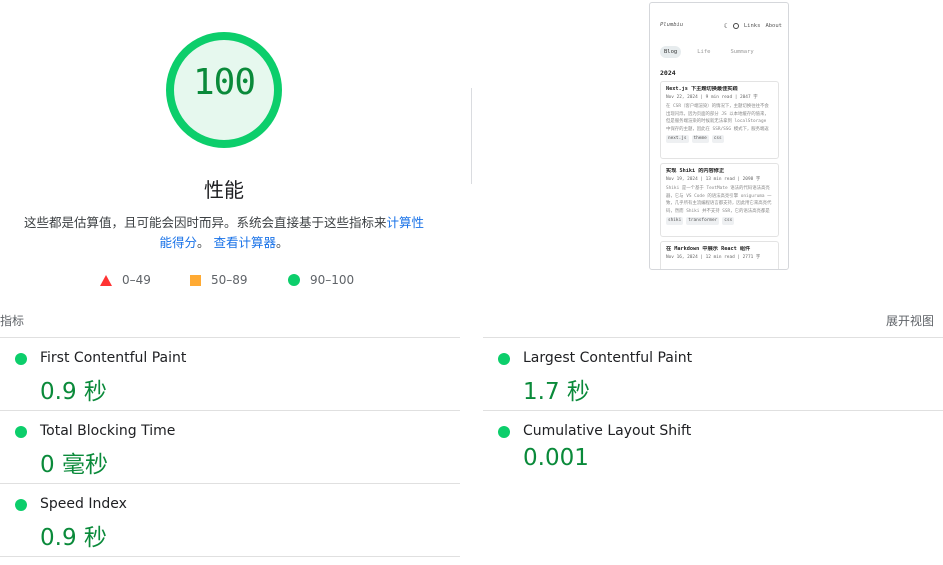 Image resolution: width=943 pixels, height=565 pixels. Describe the element at coordinates (721, 27) in the screenshot. I see `thumb-header: Plumbiu ☾ Links About` at that location.